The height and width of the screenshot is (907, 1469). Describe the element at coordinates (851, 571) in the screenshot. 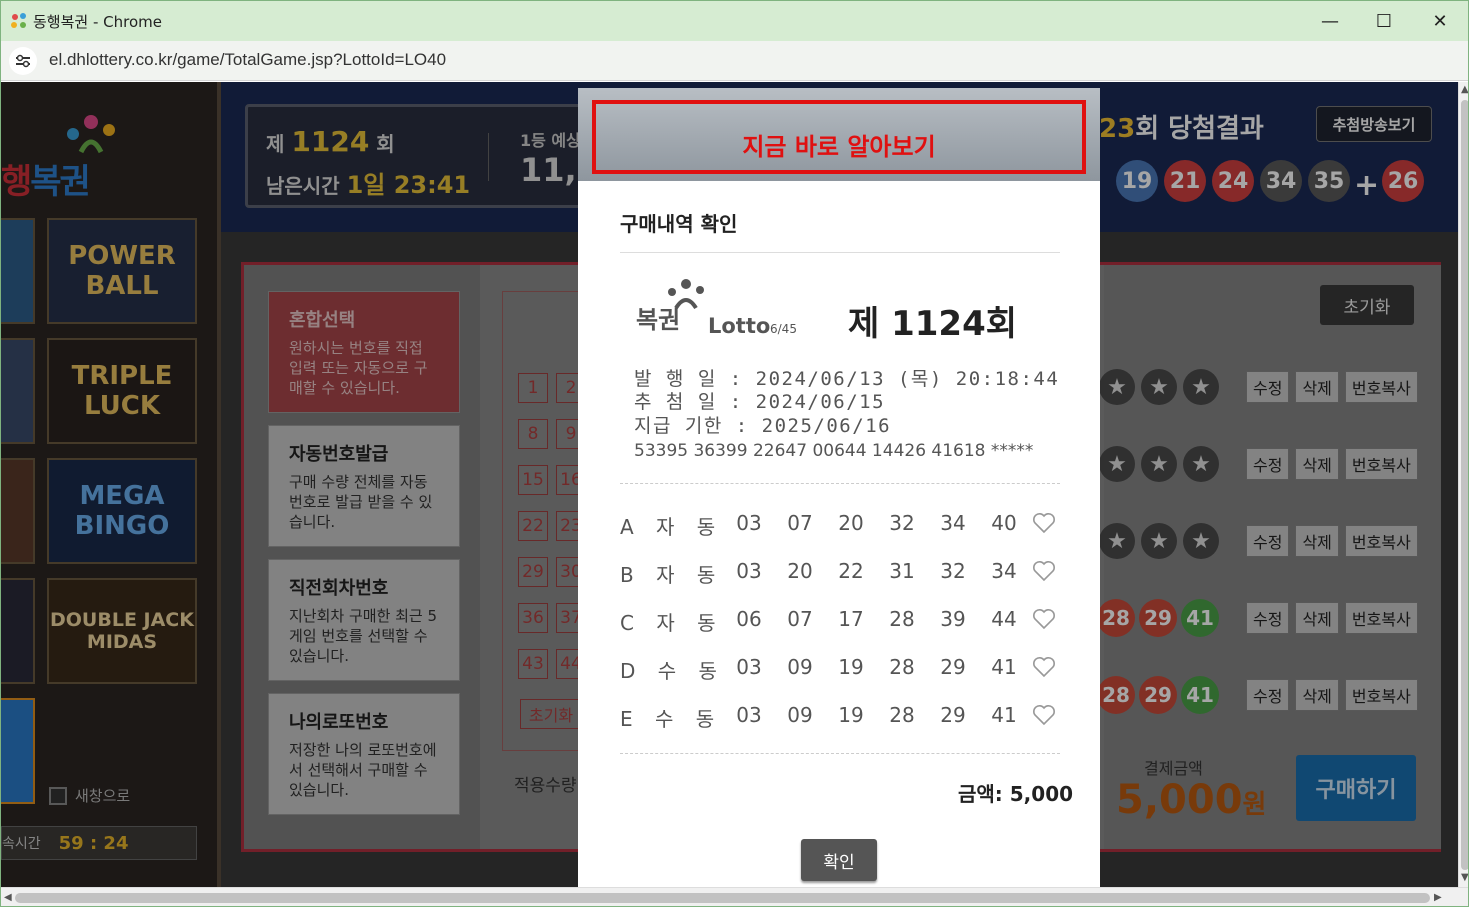

I see `game-number: 22` at that location.